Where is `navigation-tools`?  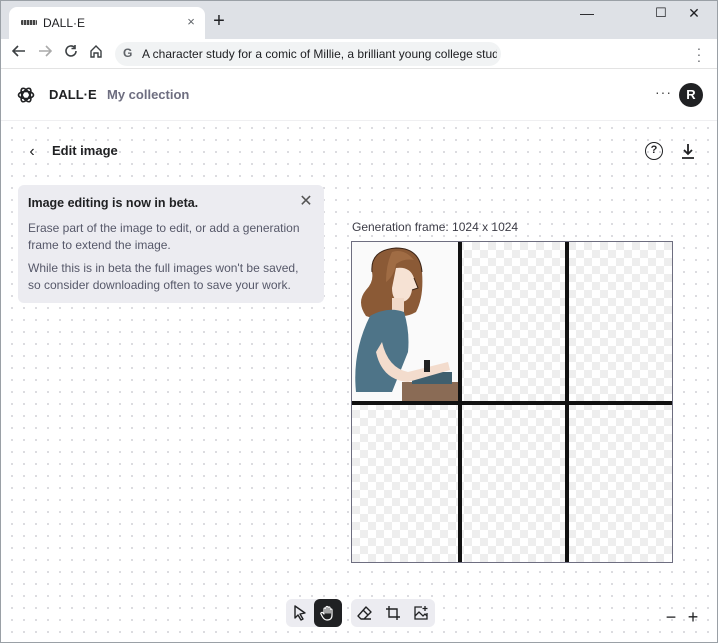 navigation-tools is located at coordinates (314, 613).